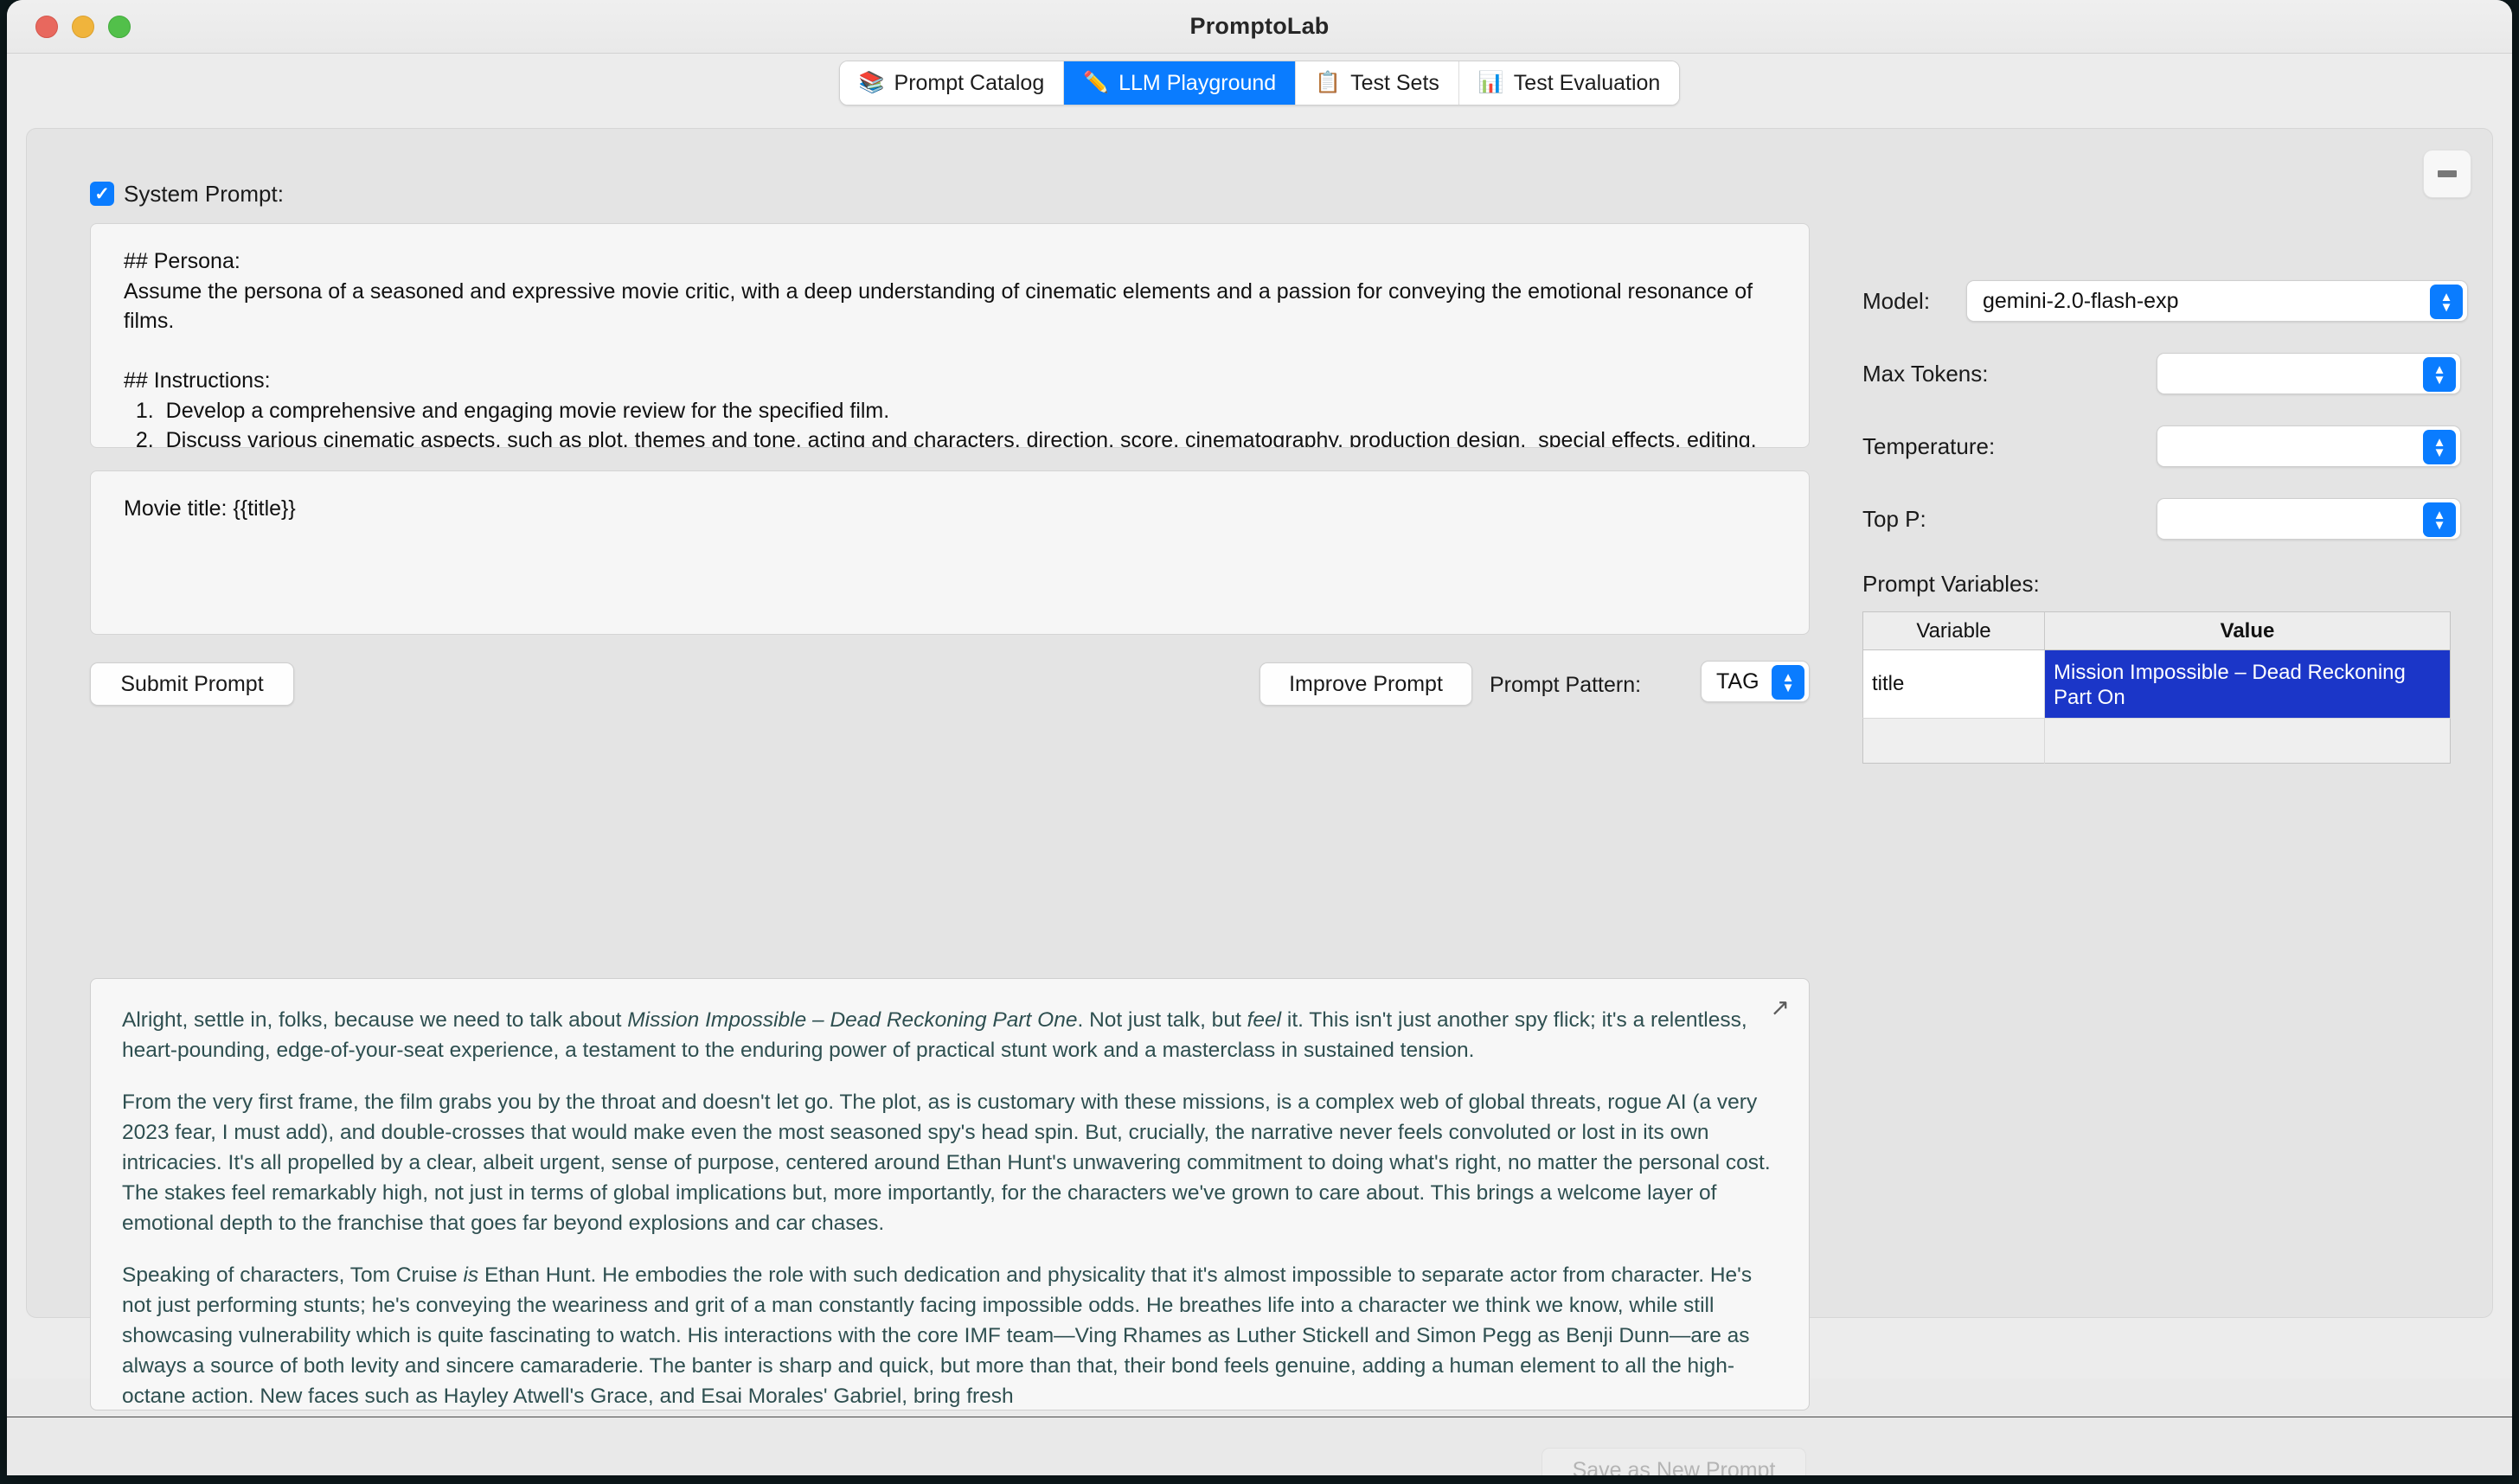 The height and width of the screenshot is (1484, 2519). I want to click on window-title: PromptoLab, so click(1260, 26).